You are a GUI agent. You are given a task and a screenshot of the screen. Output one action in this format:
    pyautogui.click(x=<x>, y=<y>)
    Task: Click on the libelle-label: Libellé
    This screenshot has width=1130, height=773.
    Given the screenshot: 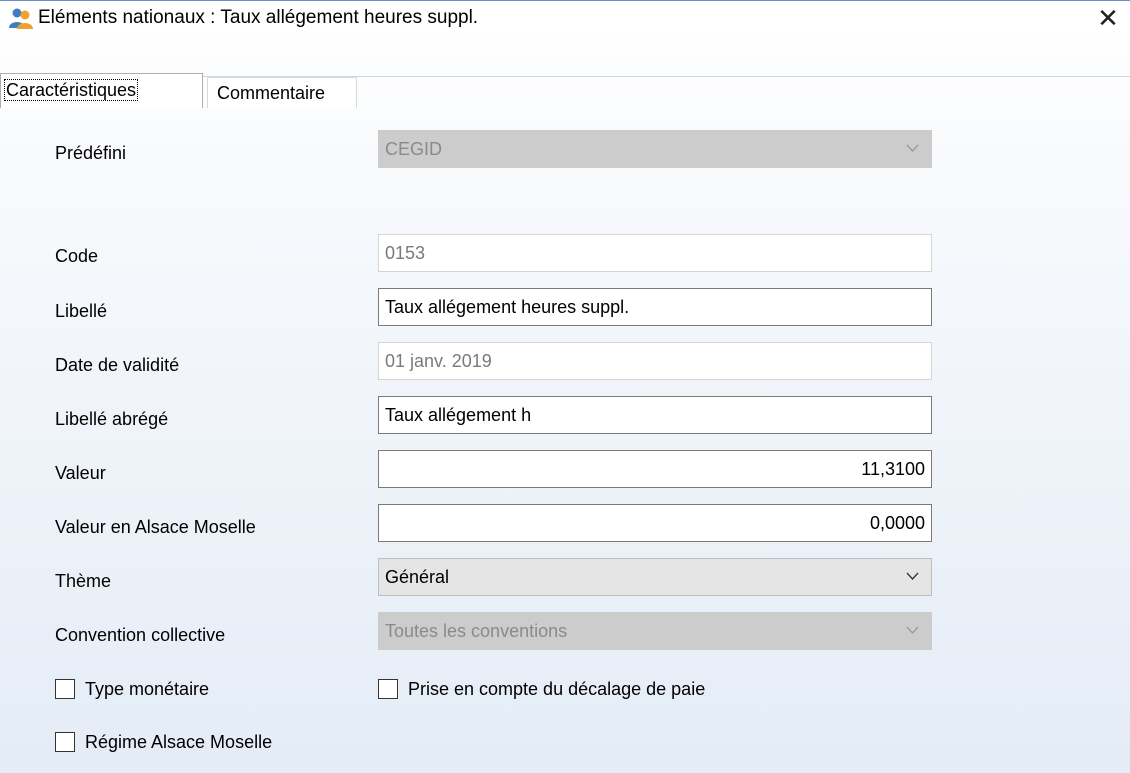 What is the action you would take?
    pyautogui.click(x=81, y=311)
    